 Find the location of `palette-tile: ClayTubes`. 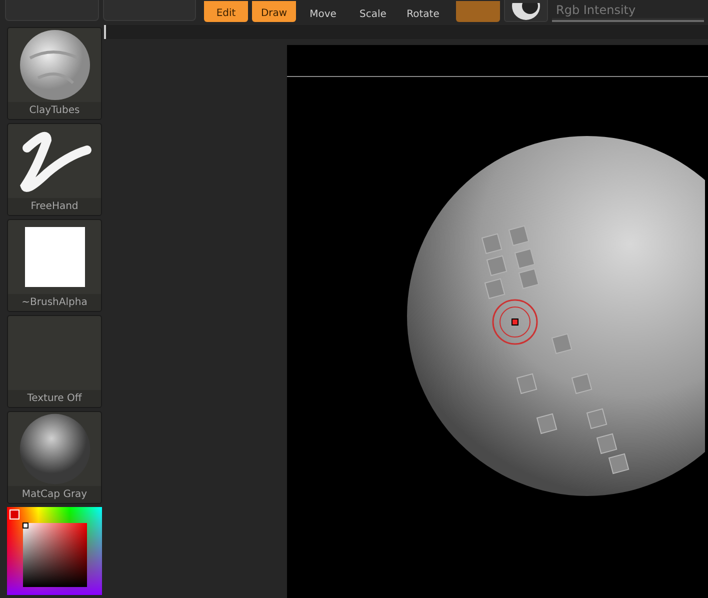

palette-tile: ClayTubes is located at coordinates (54, 73).